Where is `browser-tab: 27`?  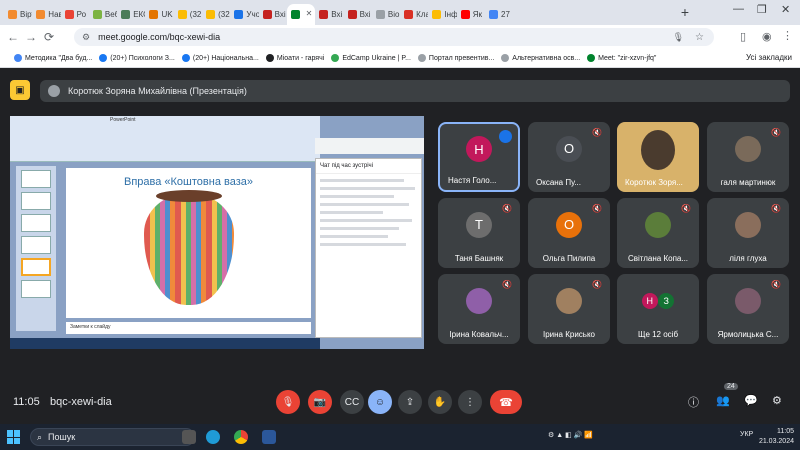 browser-tab: 27 is located at coordinates (499, 14).